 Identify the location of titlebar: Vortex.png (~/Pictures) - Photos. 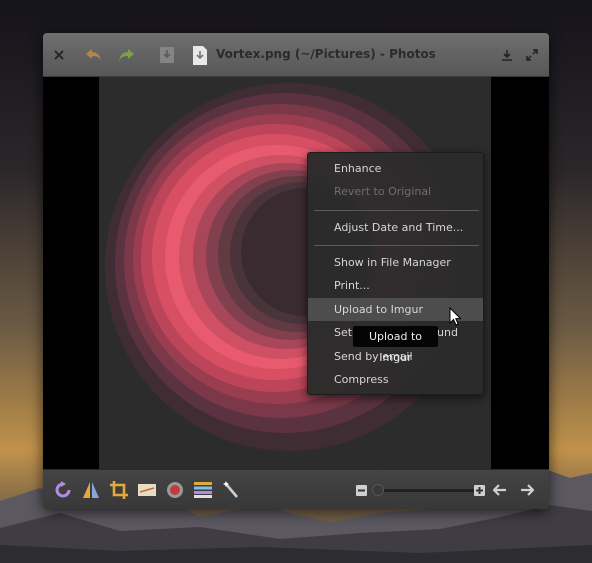
(296, 55).